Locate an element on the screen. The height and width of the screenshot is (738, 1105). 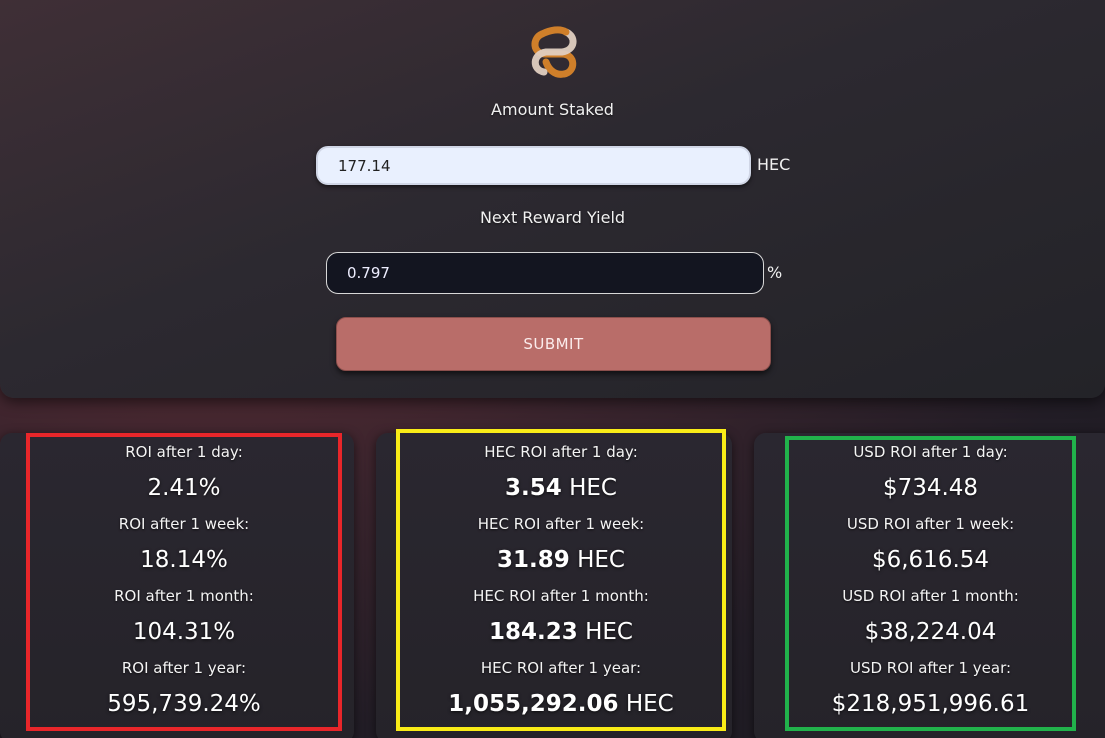
hec-roi-year-label: HEC ROI after 1 year: is located at coordinates (561, 668).